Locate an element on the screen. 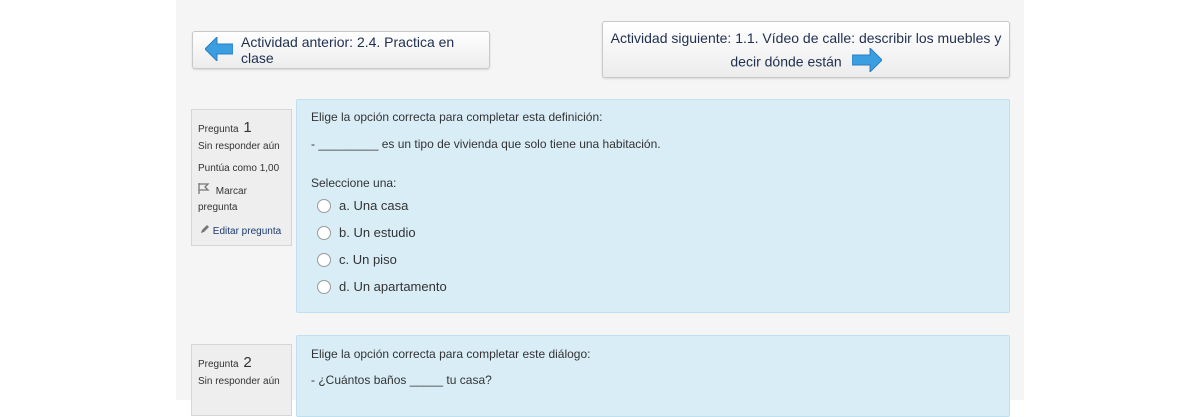  flag-icon is located at coordinates (205, 190).